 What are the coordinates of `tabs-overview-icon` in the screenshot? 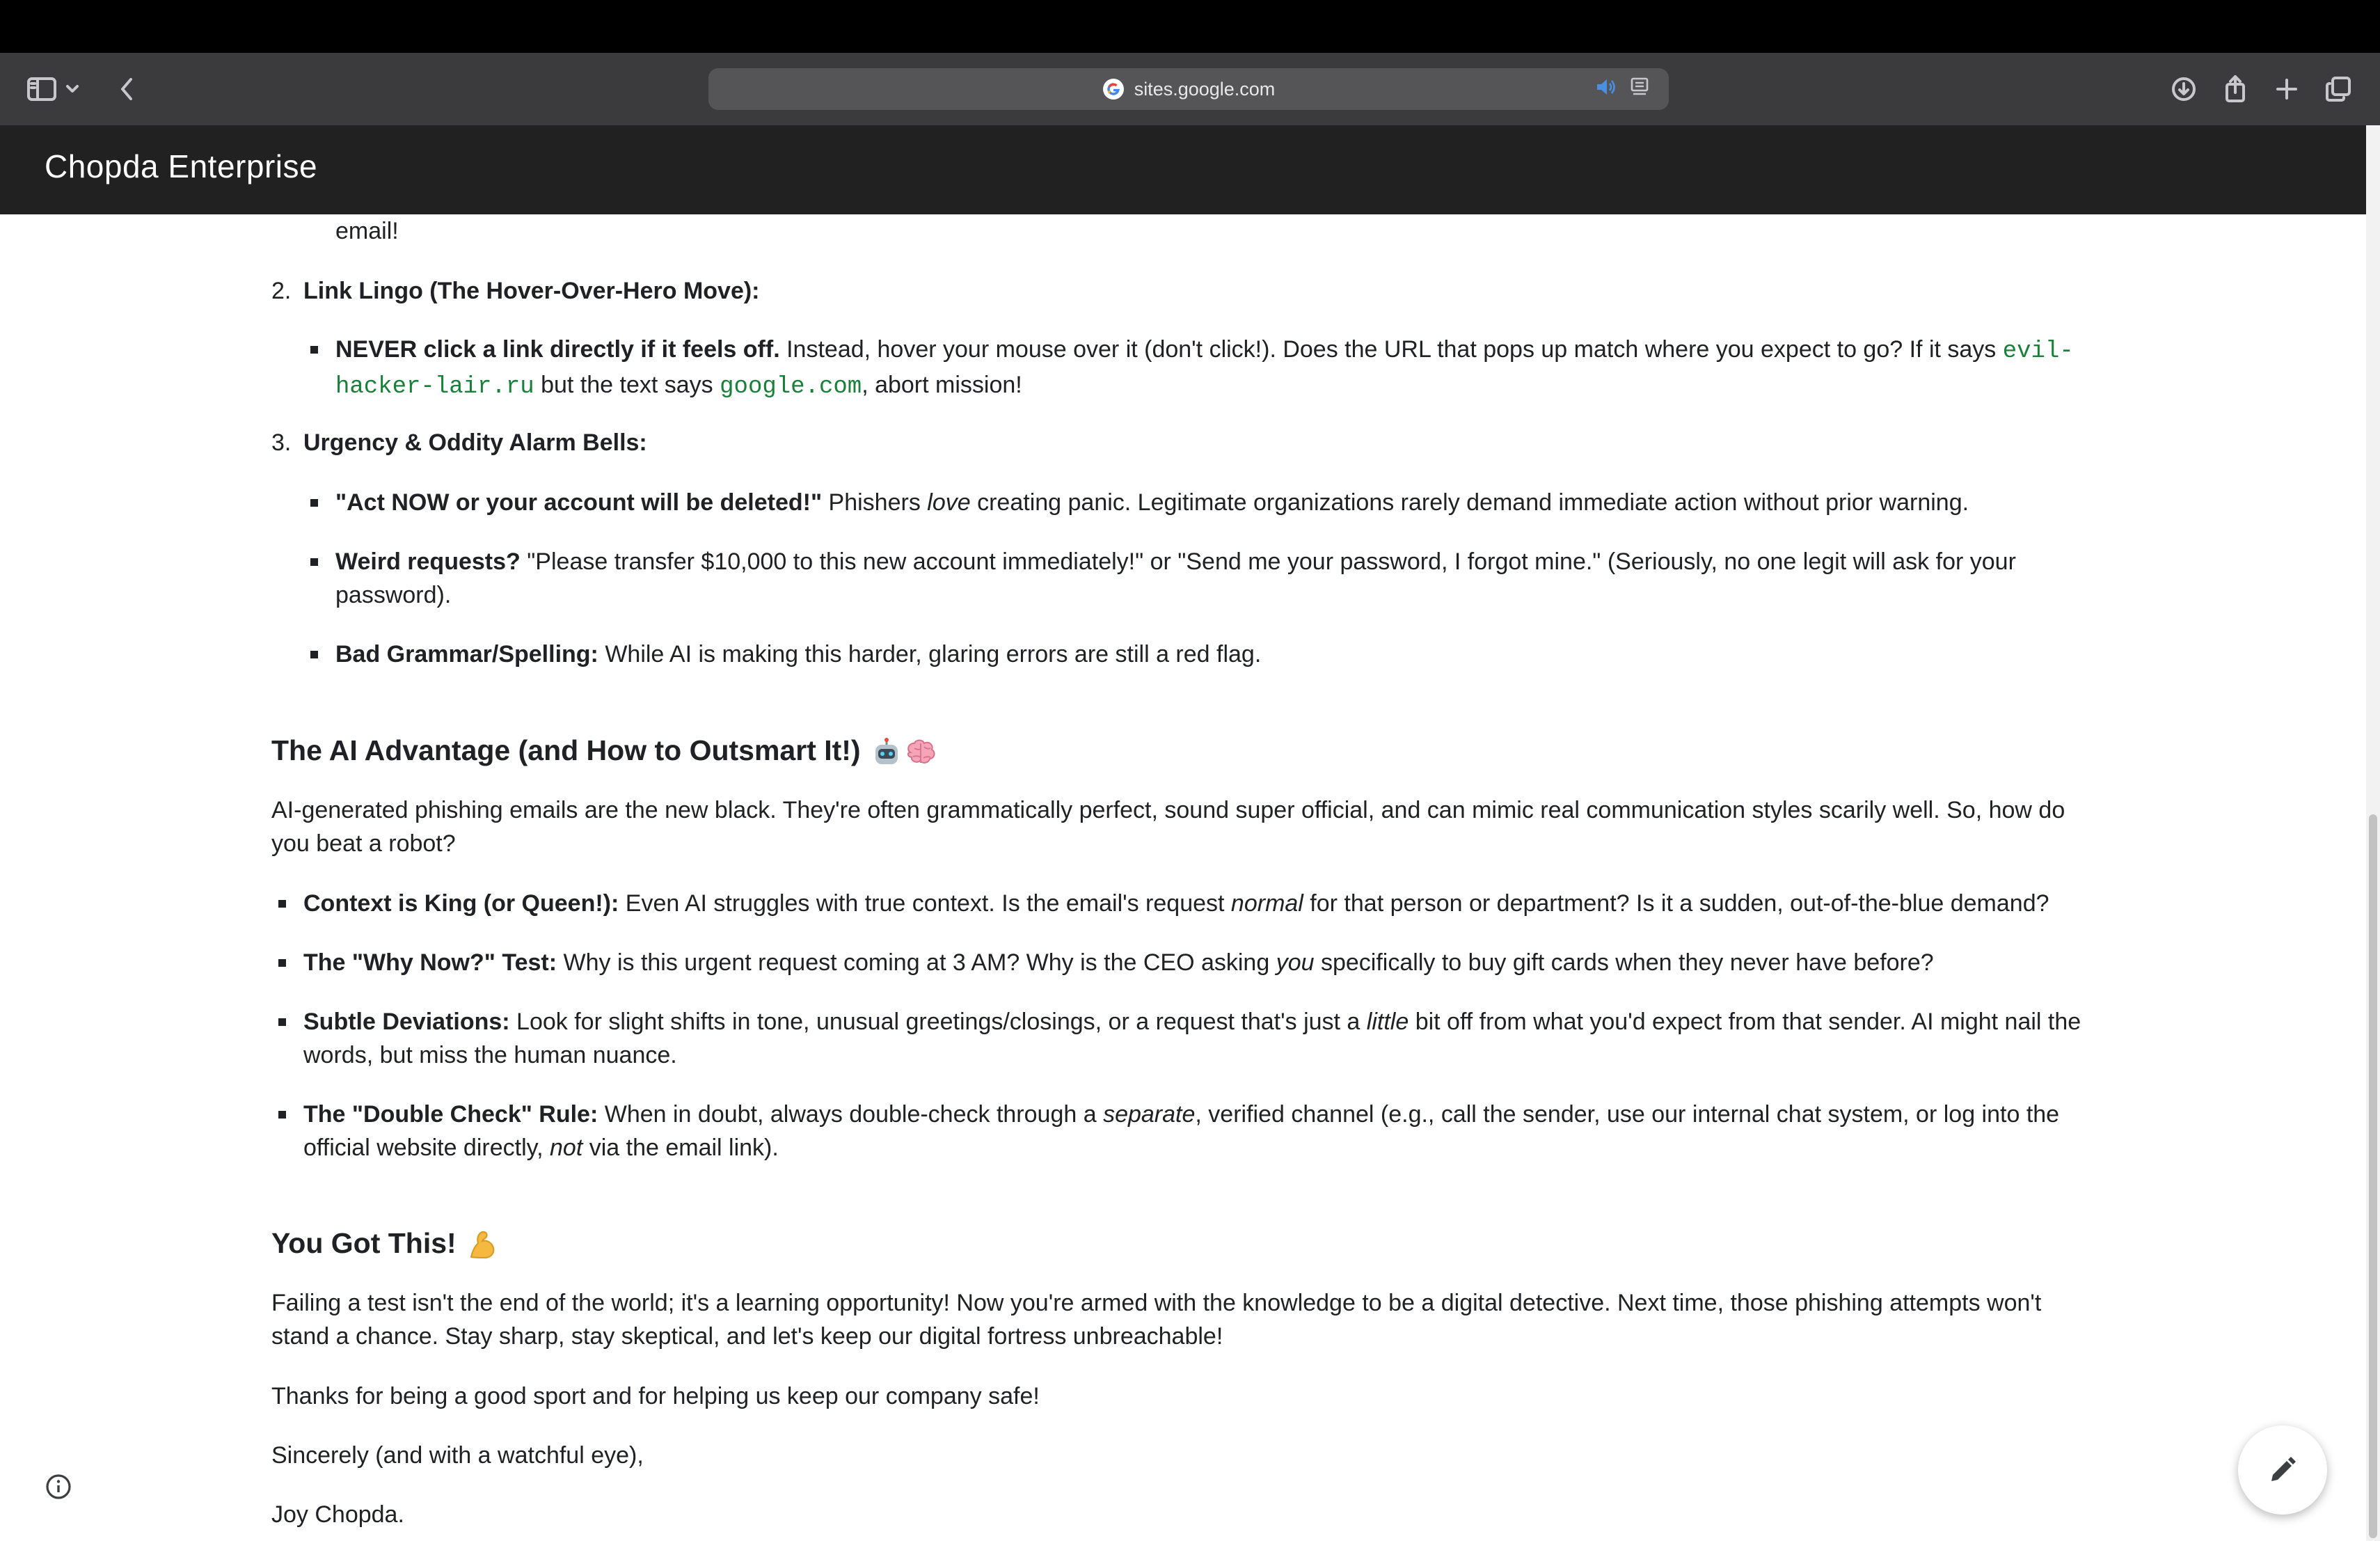 It's located at (2338, 89).